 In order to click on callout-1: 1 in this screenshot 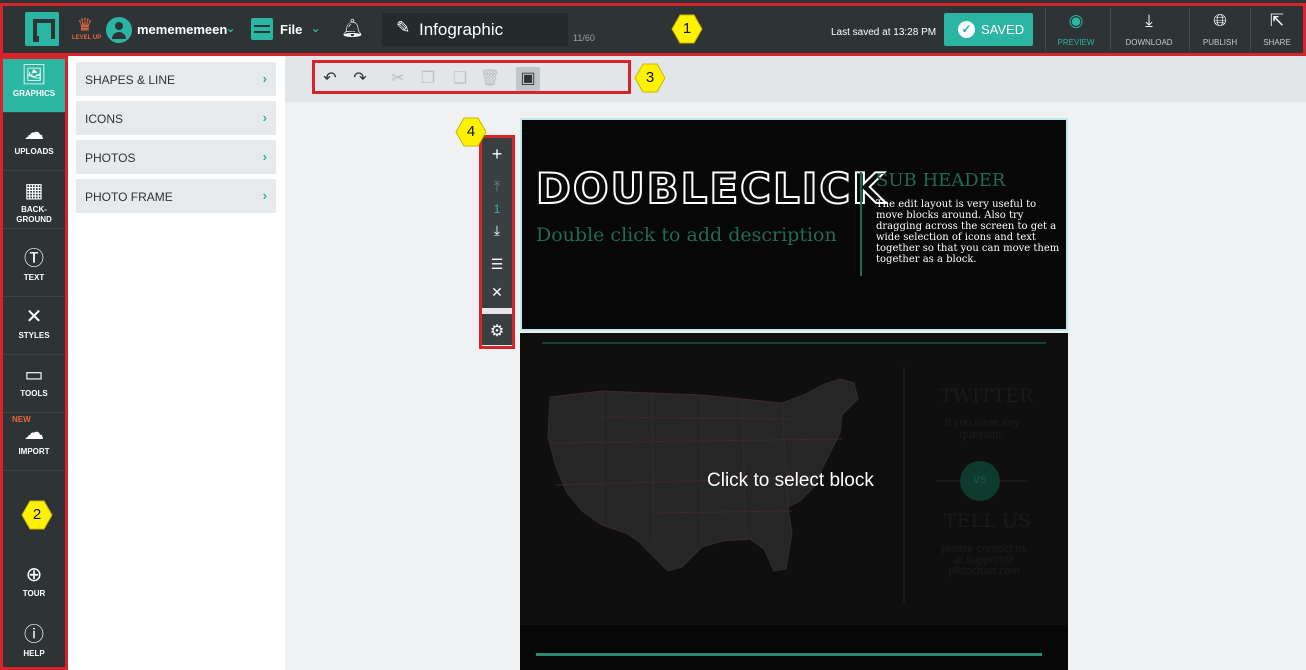, I will do `click(687, 29)`.